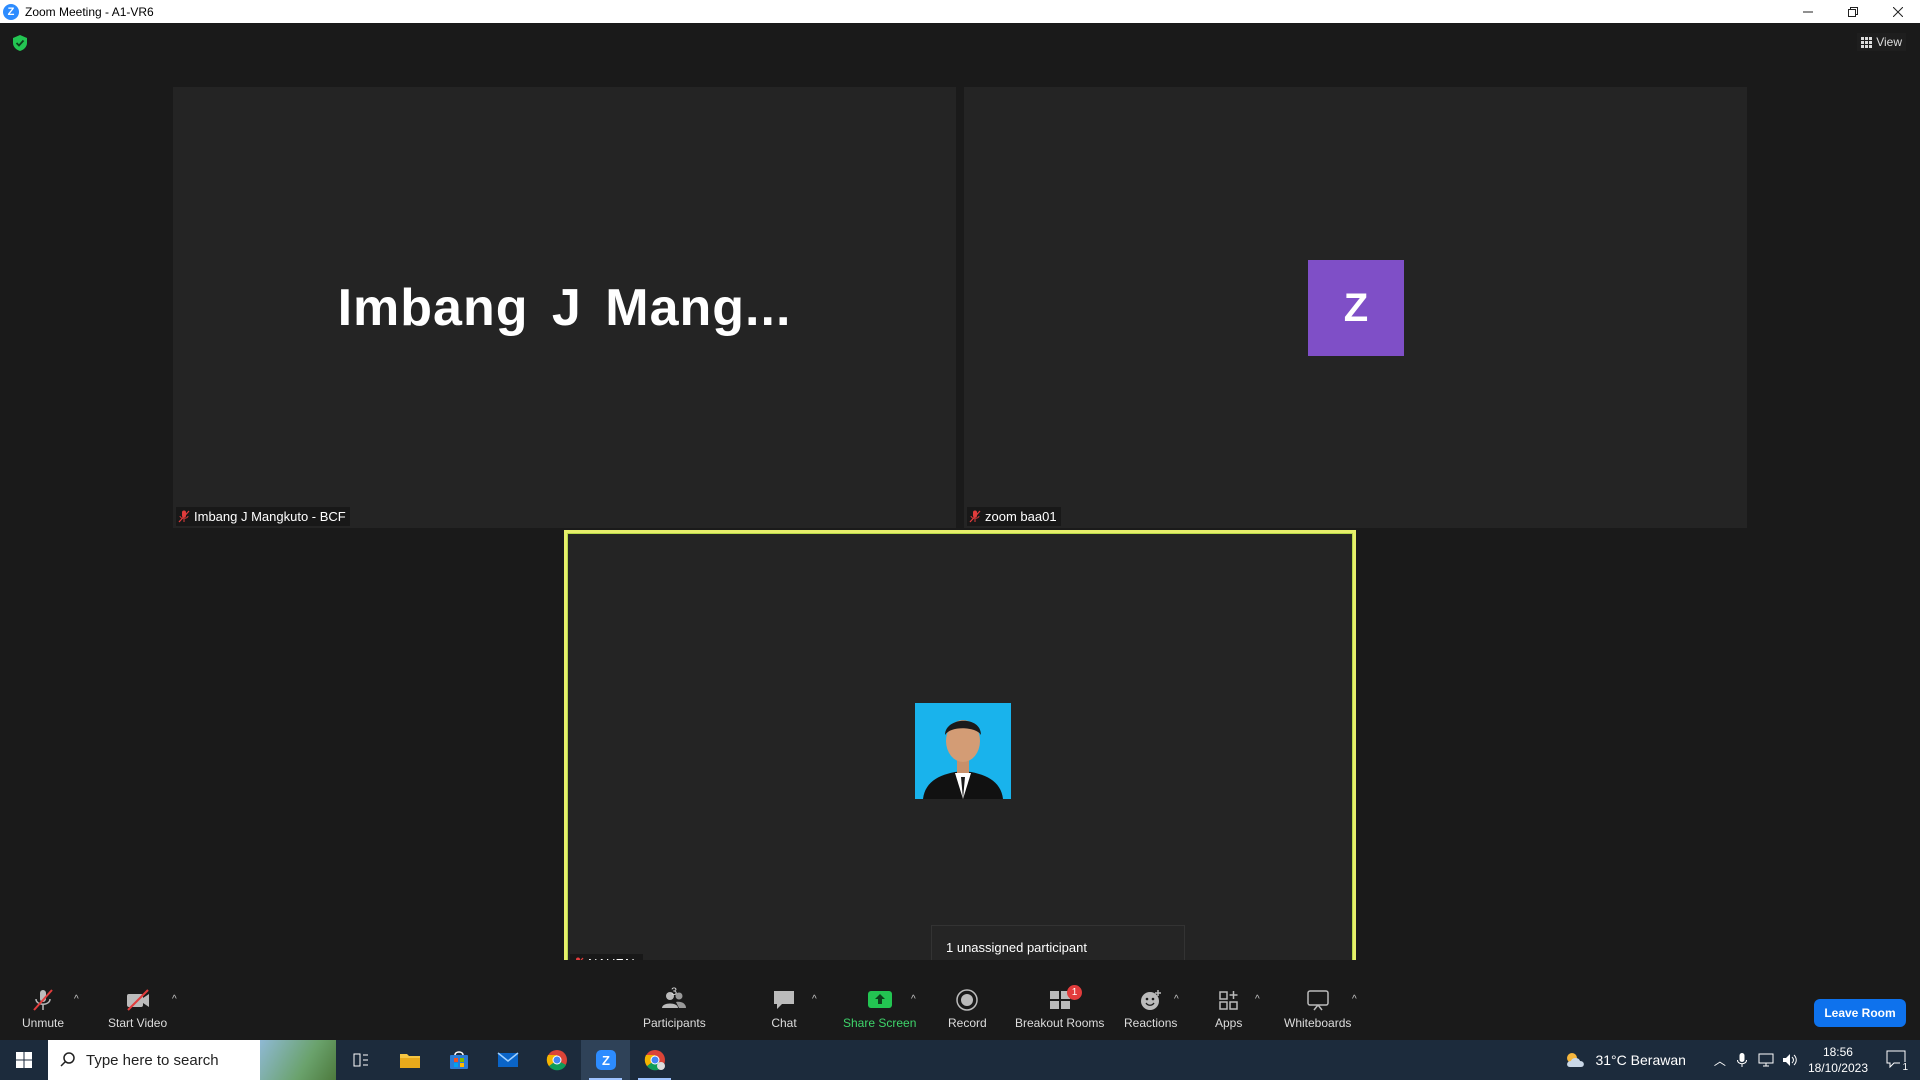  What do you see at coordinates (11, 11) in the screenshot?
I see `zoom-logo-icon: Z` at bounding box center [11, 11].